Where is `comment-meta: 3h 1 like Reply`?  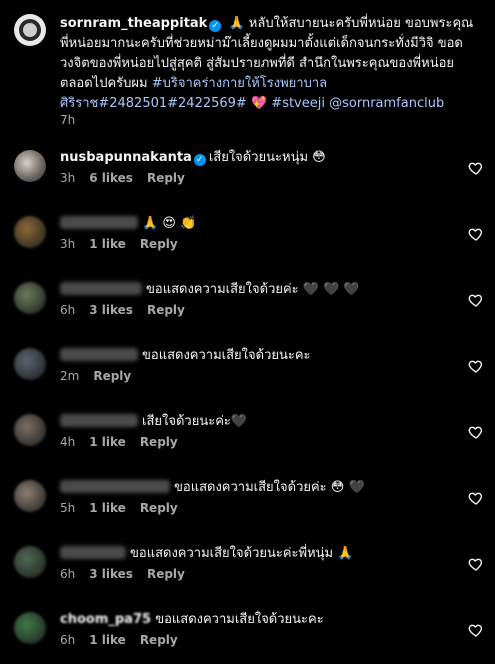
comment-meta: 3h 1 like Reply is located at coordinates (260, 244).